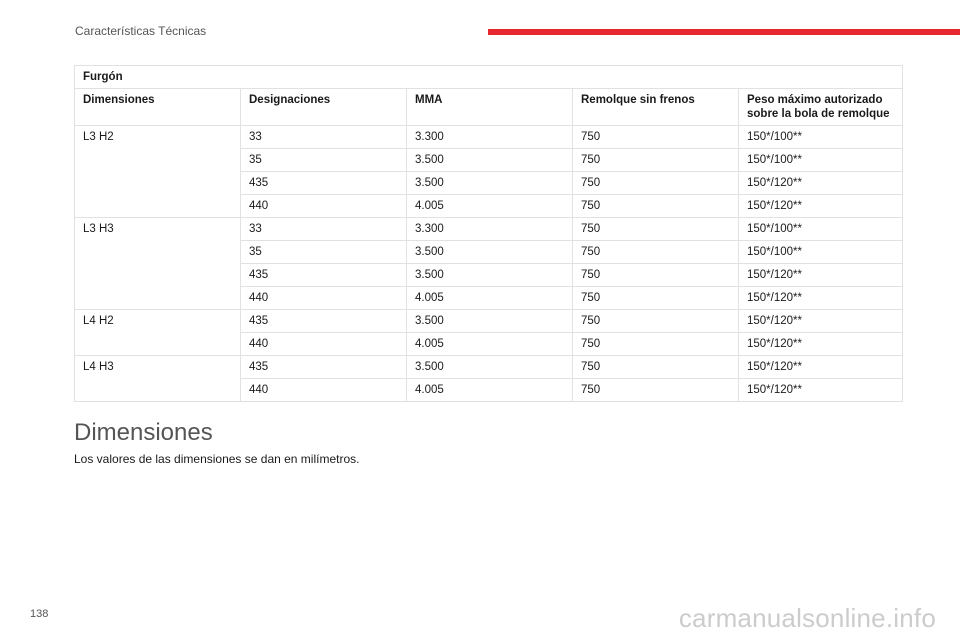  I want to click on dimension-cell: L4 H3, so click(157, 378).